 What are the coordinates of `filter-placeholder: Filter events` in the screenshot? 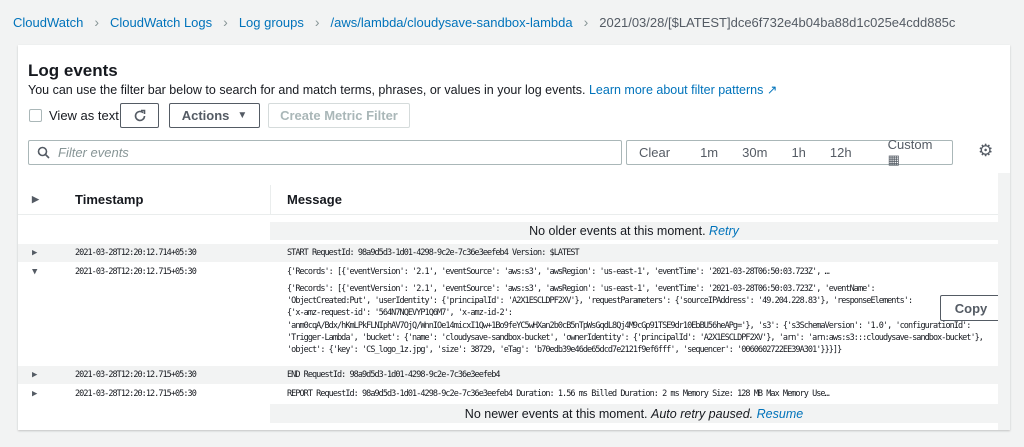 It's located at (93, 152).